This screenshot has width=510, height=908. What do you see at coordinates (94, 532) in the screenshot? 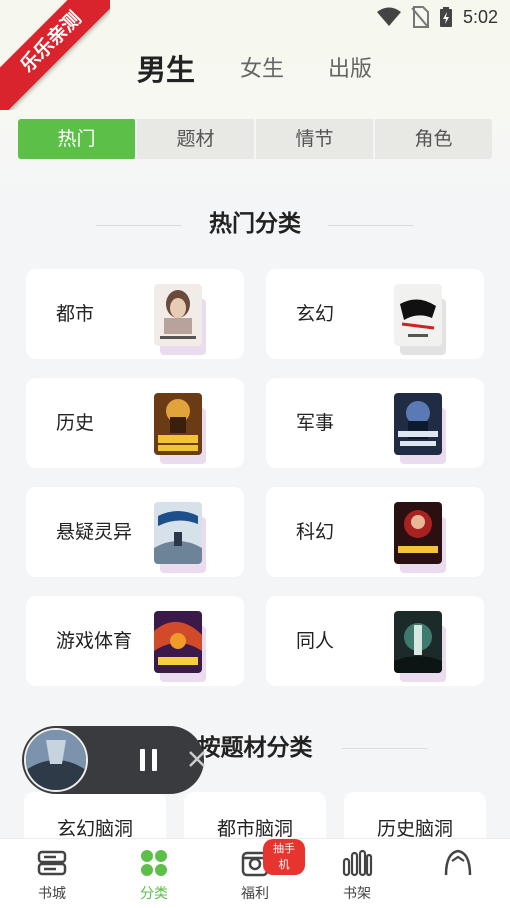
I see `category-label: 悬疑灵异` at bounding box center [94, 532].